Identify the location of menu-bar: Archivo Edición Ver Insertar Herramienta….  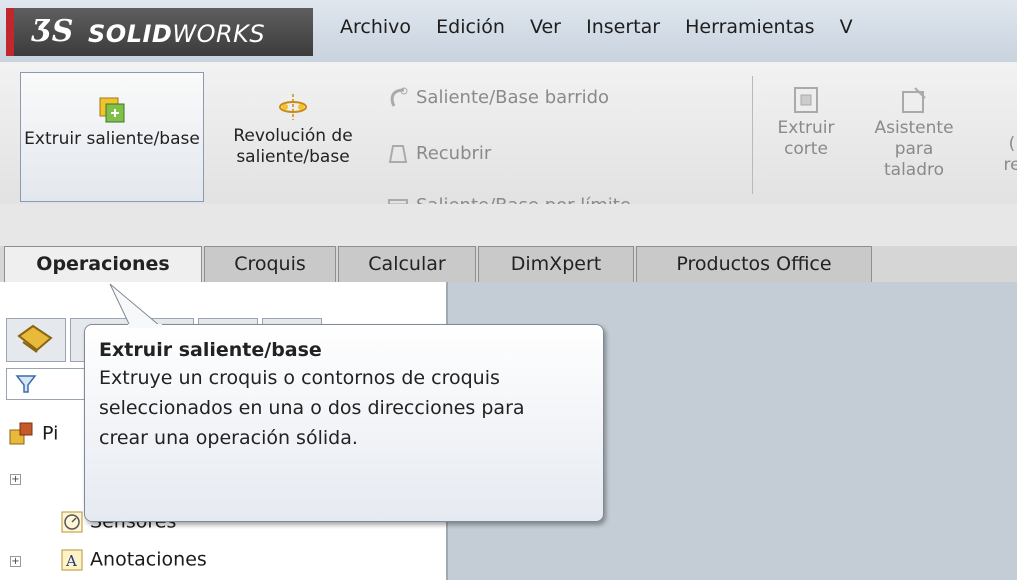
(606, 31).